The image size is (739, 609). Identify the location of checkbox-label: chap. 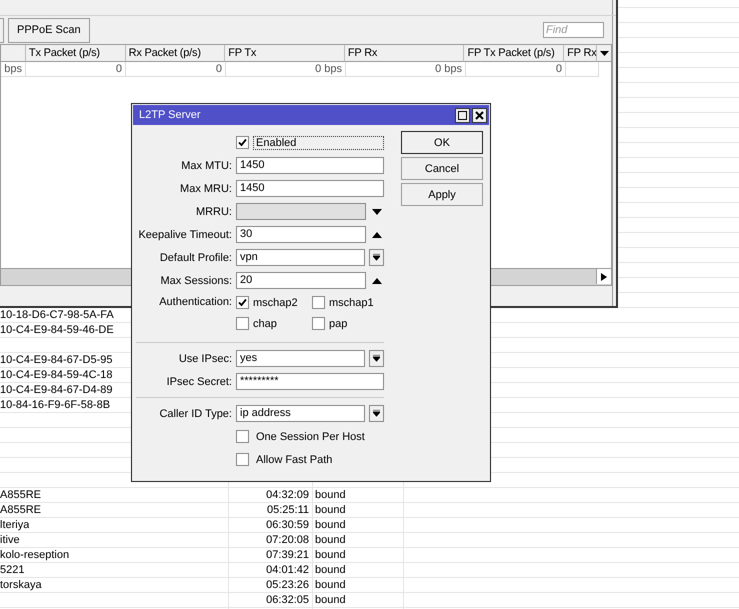
(265, 324).